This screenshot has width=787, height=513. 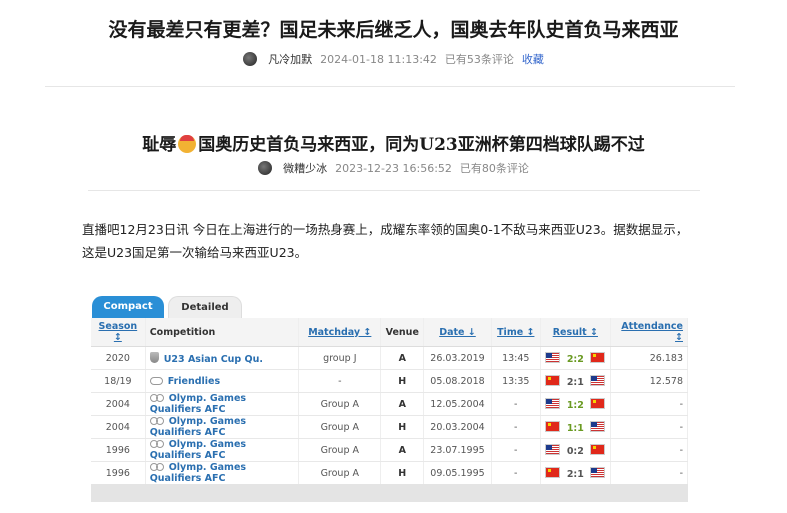 What do you see at coordinates (340, 381) in the screenshot?
I see `matchday-cell: -` at bounding box center [340, 381].